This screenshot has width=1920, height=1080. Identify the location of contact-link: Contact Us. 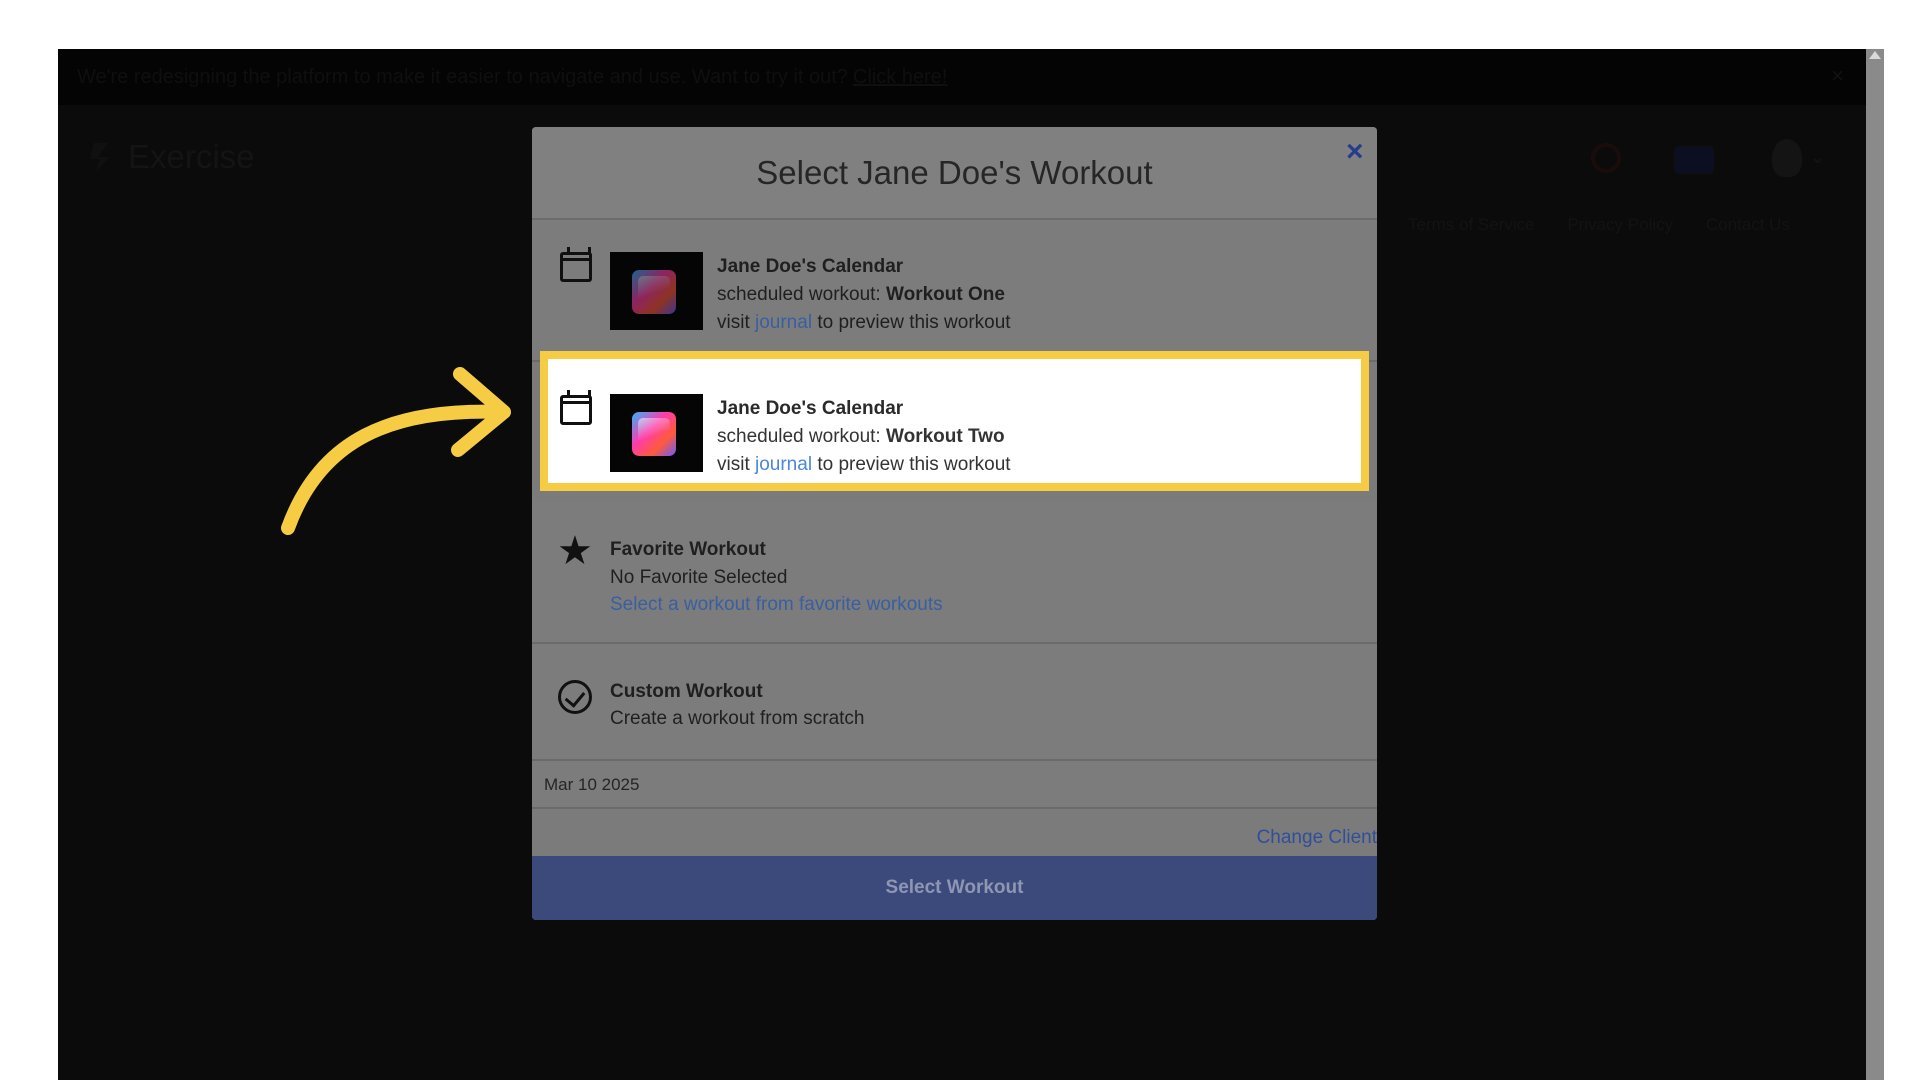
(1748, 224).